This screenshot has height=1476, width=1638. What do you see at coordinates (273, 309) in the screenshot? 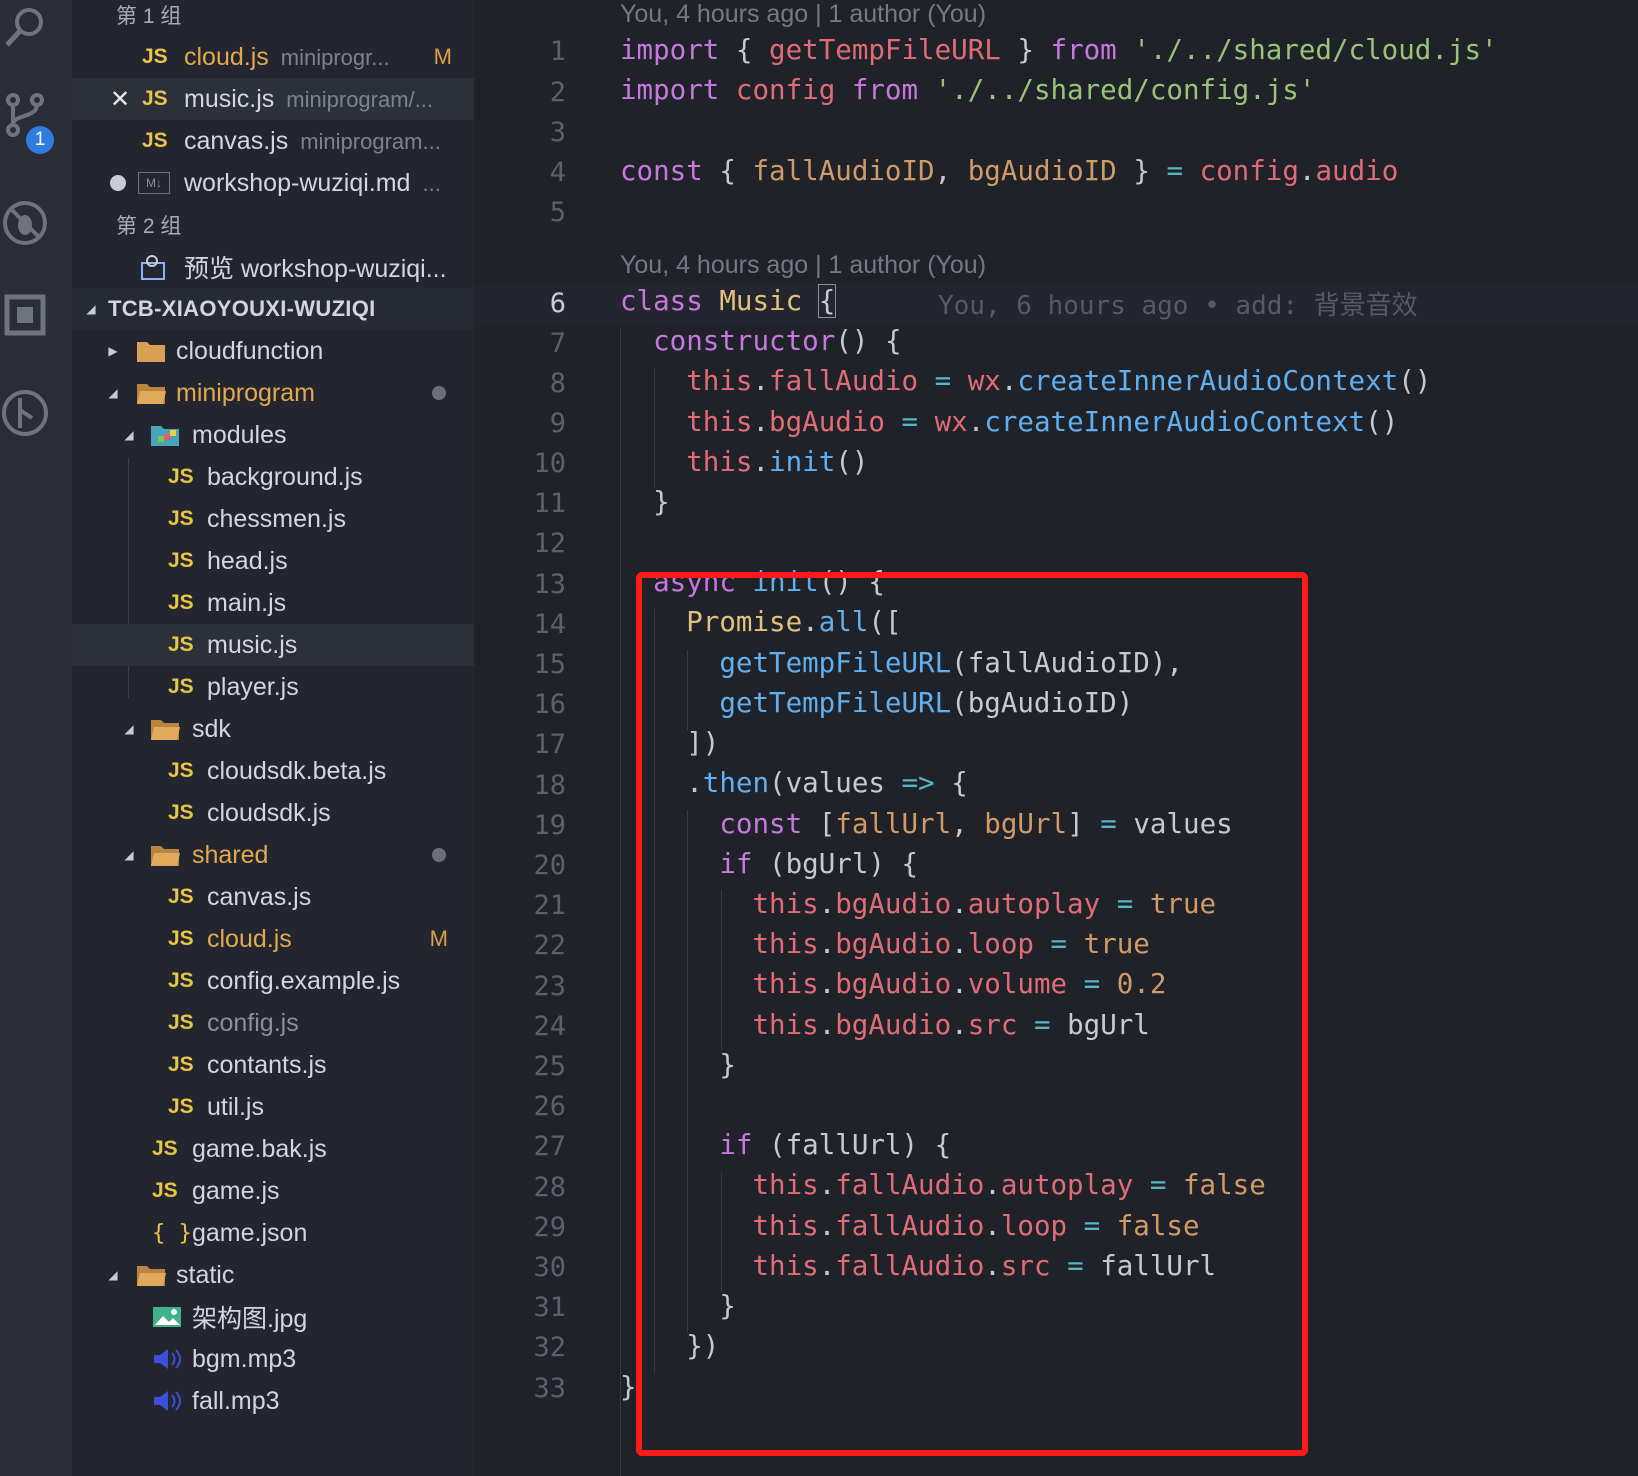
I see `explorer-root: ◢ TCB-XIAOYOUXI-WUZIQI` at bounding box center [273, 309].